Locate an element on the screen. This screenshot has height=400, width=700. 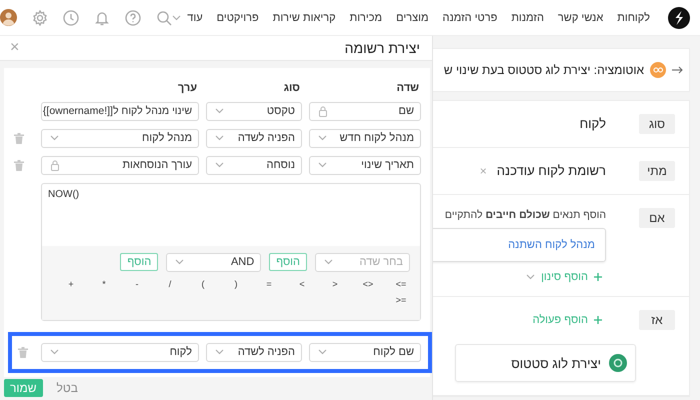
nav-link: אנשי קשר is located at coordinates (581, 18).